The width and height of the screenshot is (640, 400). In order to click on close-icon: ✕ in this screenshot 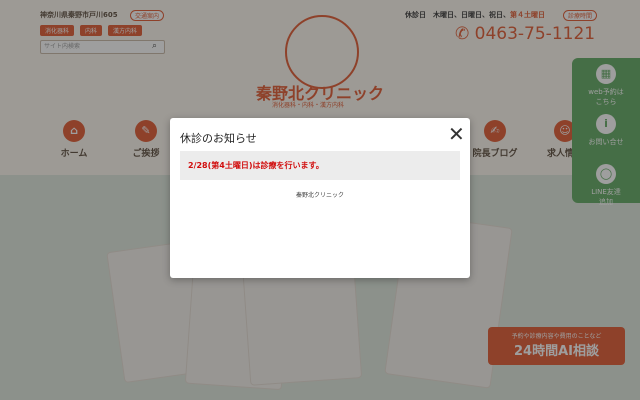, I will do `click(456, 134)`.